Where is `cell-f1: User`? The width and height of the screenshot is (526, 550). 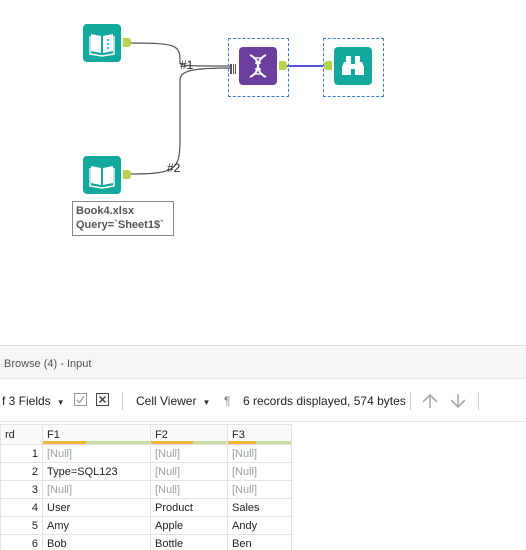
cell-f1: User is located at coordinates (96, 507).